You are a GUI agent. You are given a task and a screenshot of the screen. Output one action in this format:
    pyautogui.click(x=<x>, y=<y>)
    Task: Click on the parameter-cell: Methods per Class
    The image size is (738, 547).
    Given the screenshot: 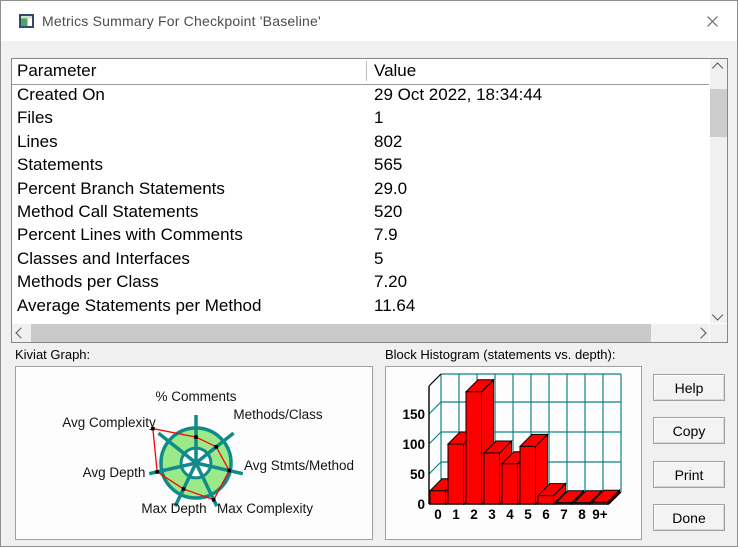 What is the action you would take?
    pyautogui.click(x=88, y=282)
    